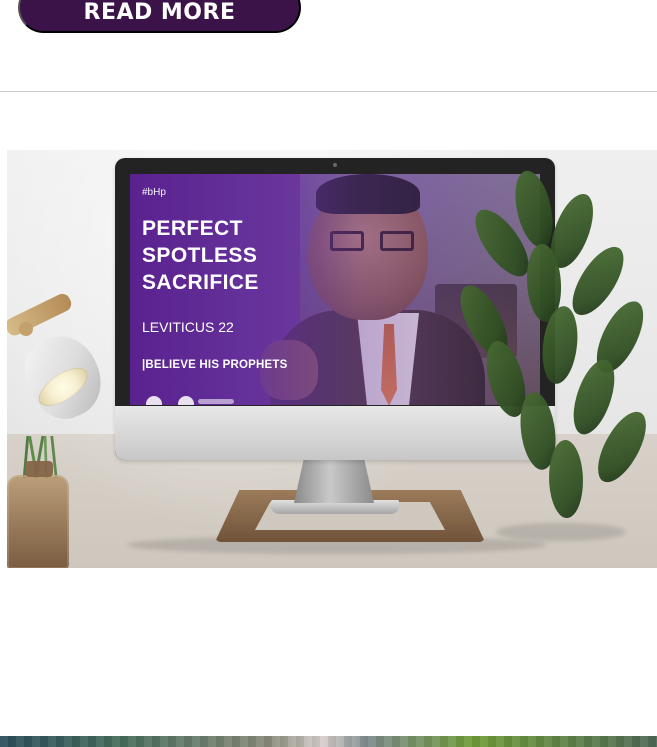  Describe the element at coordinates (328, 741) in the screenshot. I see `next-thumbnail-strip` at that location.